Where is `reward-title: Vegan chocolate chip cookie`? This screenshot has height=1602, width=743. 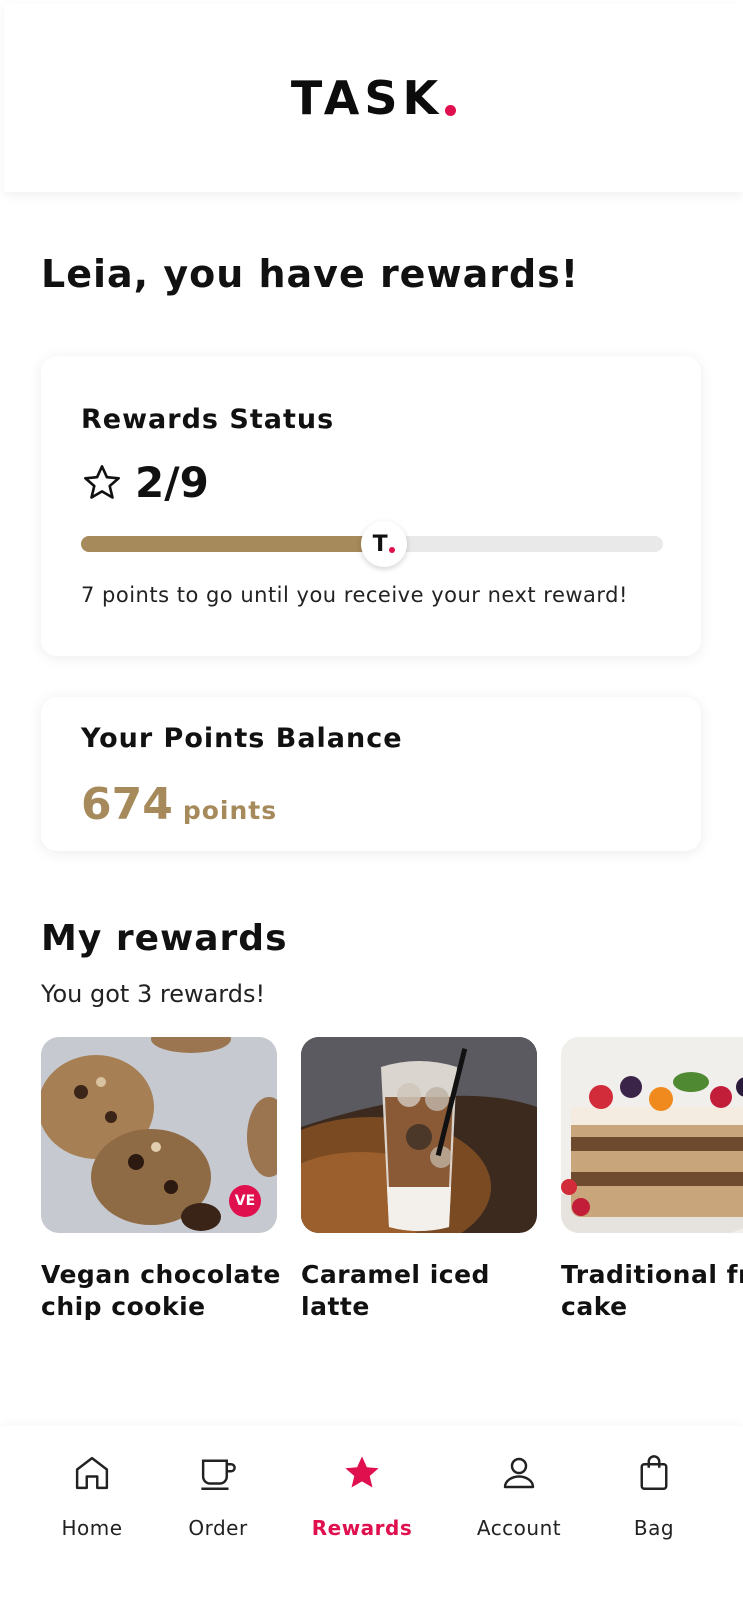 reward-title: Vegan chocolate chip cookie is located at coordinates (161, 1290).